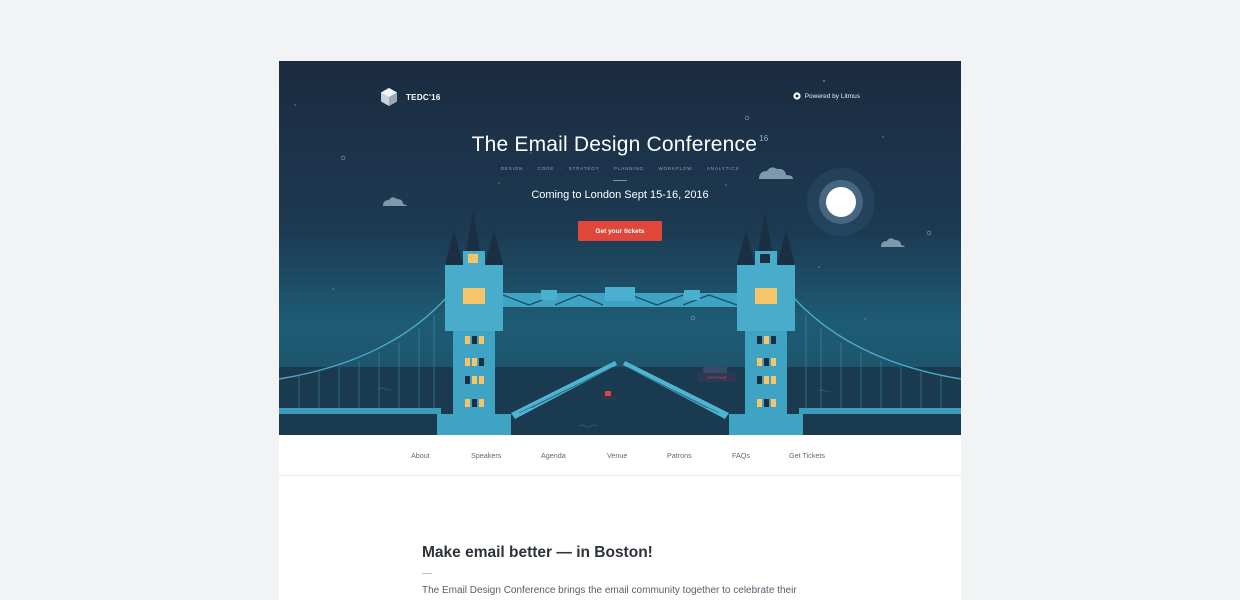 The width and height of the screenshot is (1240, 600). I want to click on intro-divider, so click(427, 573).